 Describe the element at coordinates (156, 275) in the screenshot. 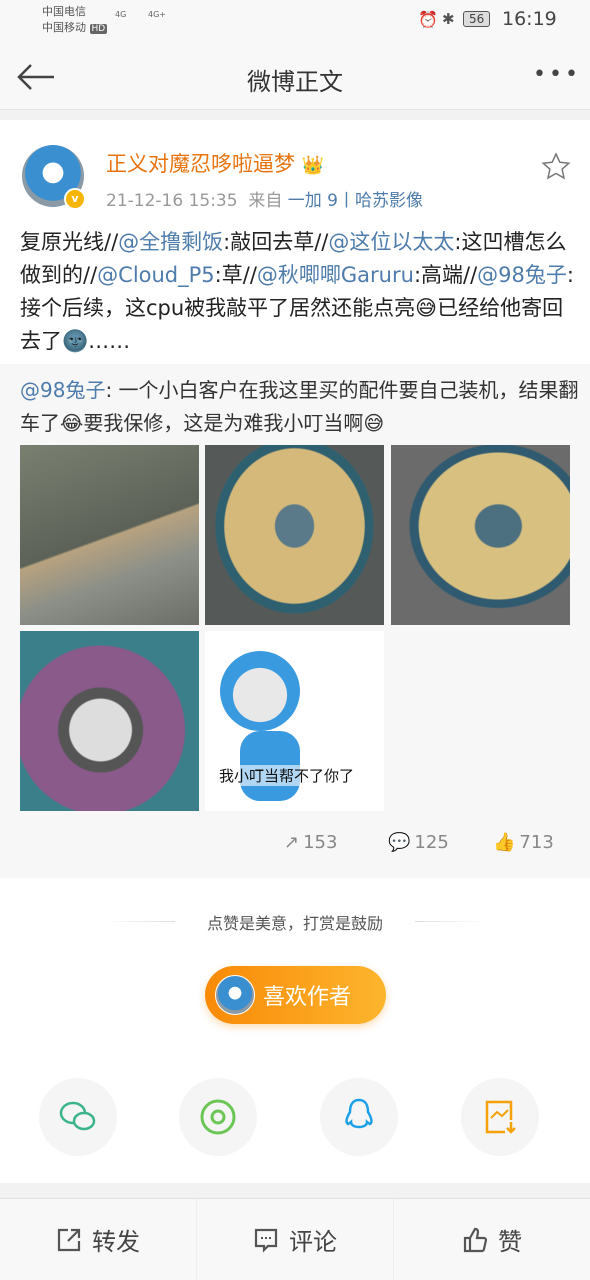

I see `mention-link: @Cloud_P5` at that location.